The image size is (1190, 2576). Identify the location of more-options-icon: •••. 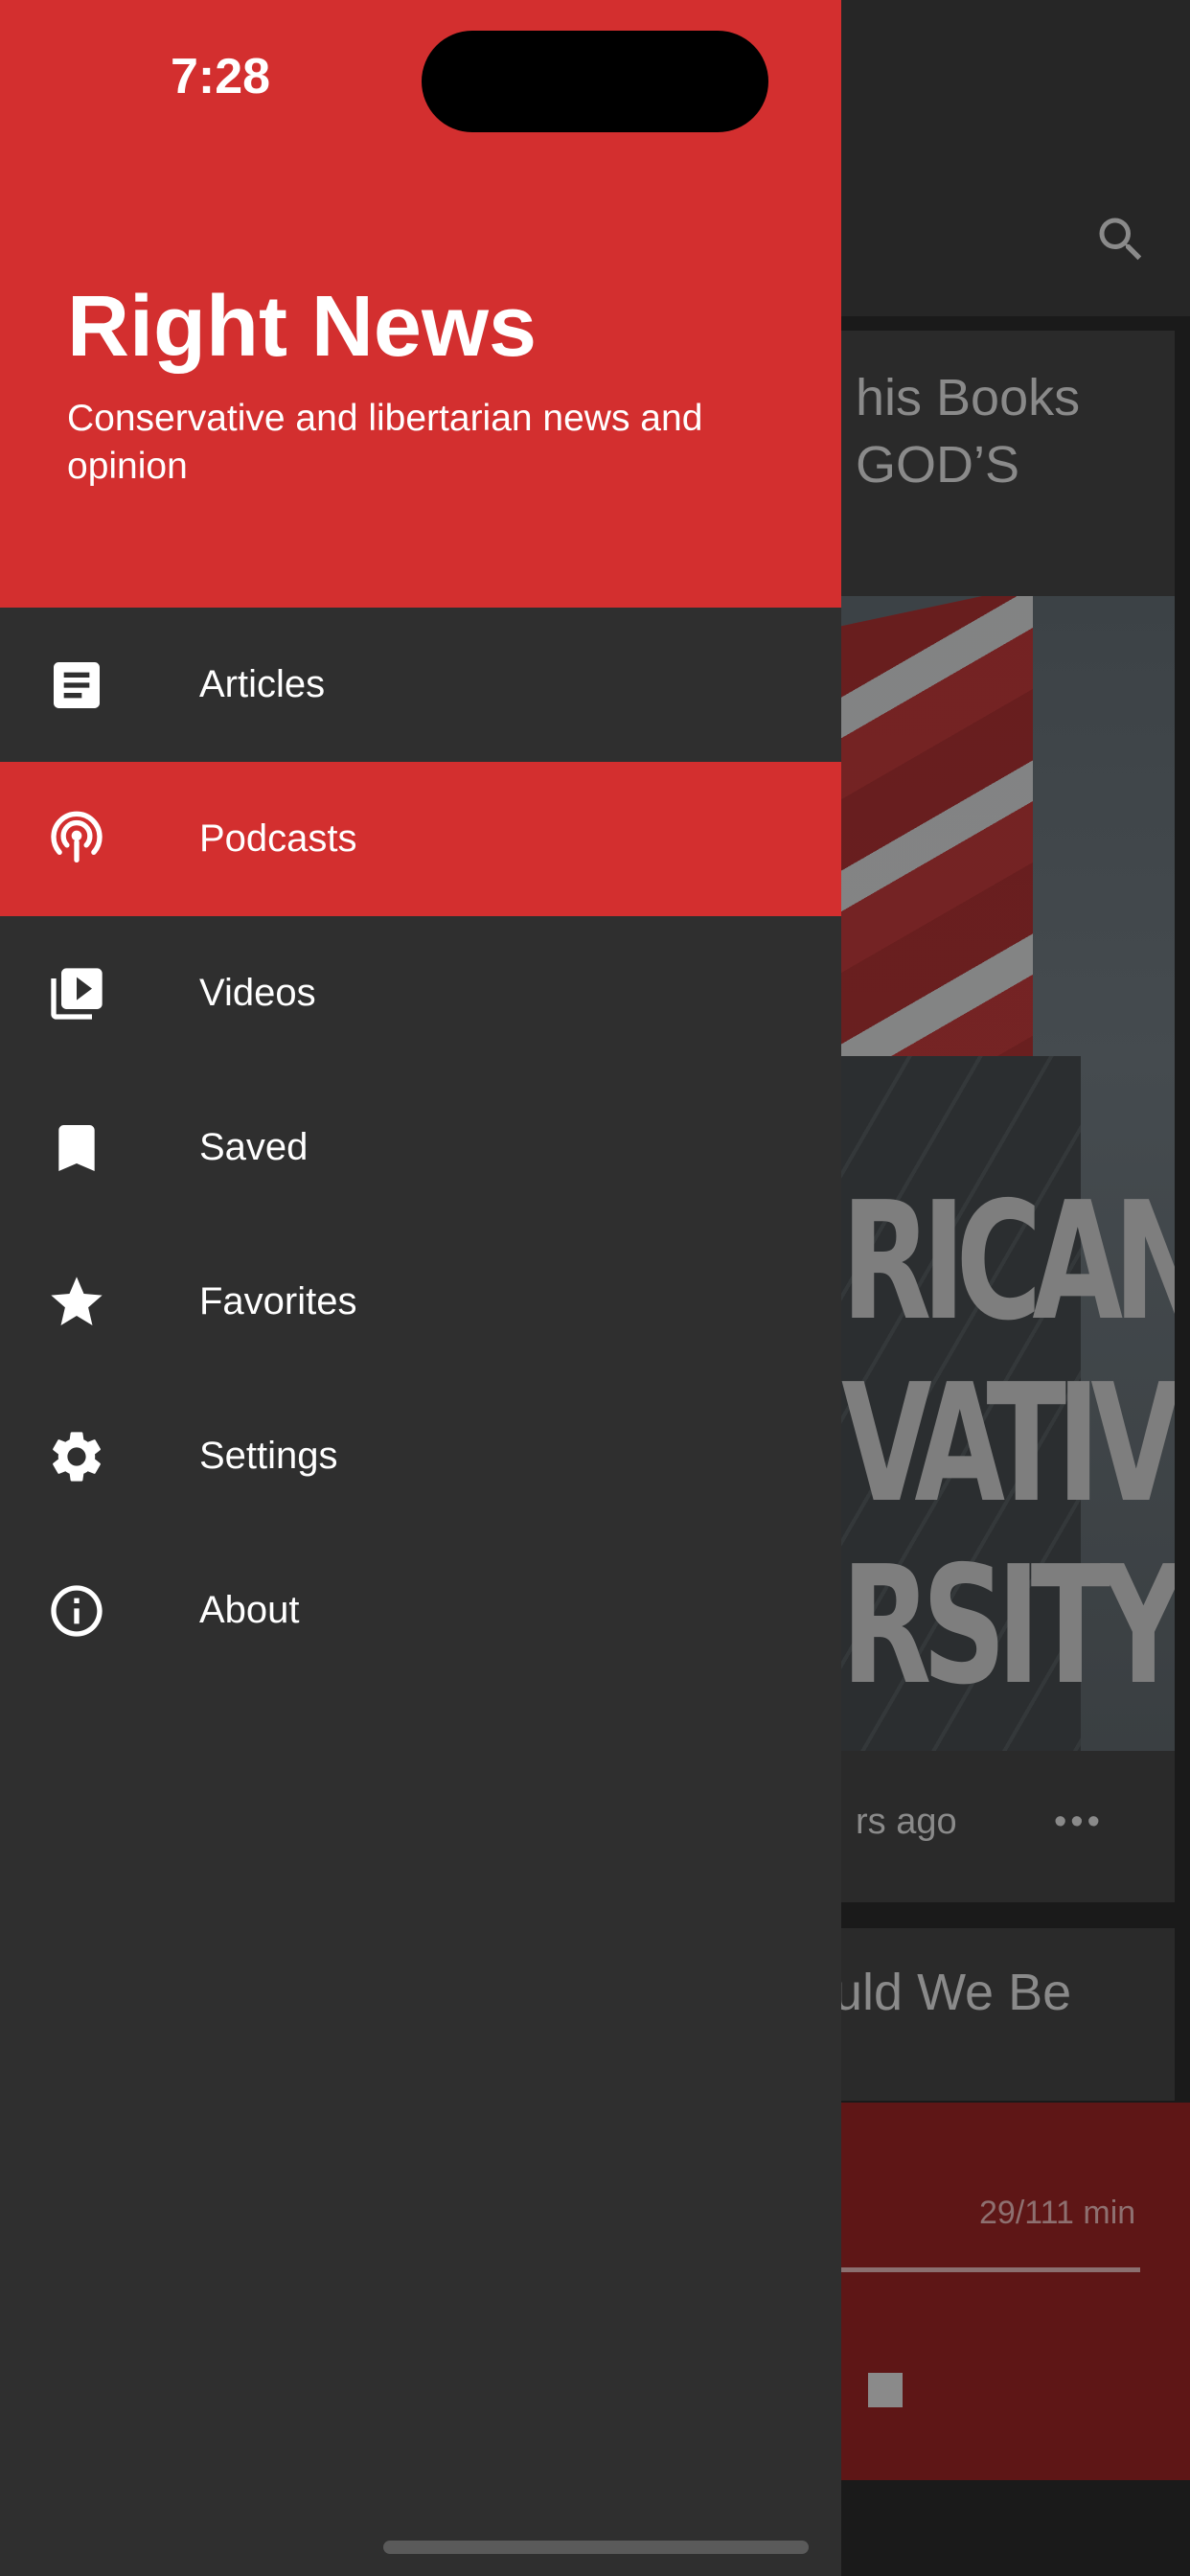
(1079, 1822).